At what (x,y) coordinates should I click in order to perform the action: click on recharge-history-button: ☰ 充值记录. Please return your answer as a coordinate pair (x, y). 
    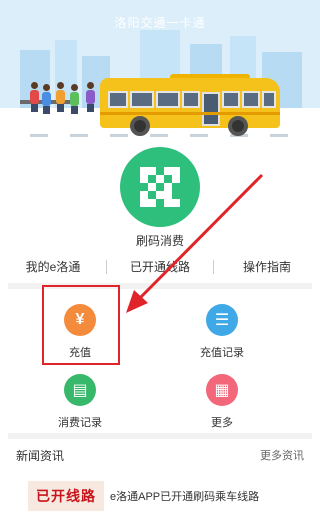
    Looking at the image, I should click on (222, 332).